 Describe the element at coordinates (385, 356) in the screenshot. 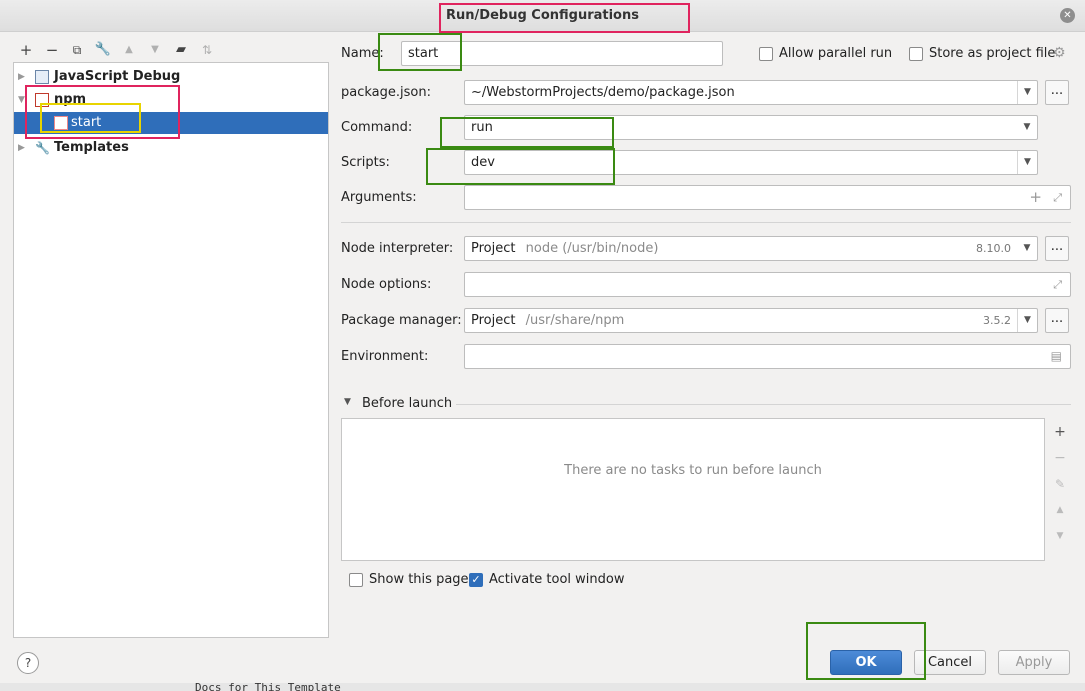

I see `environment-label: Environment:` at that location.